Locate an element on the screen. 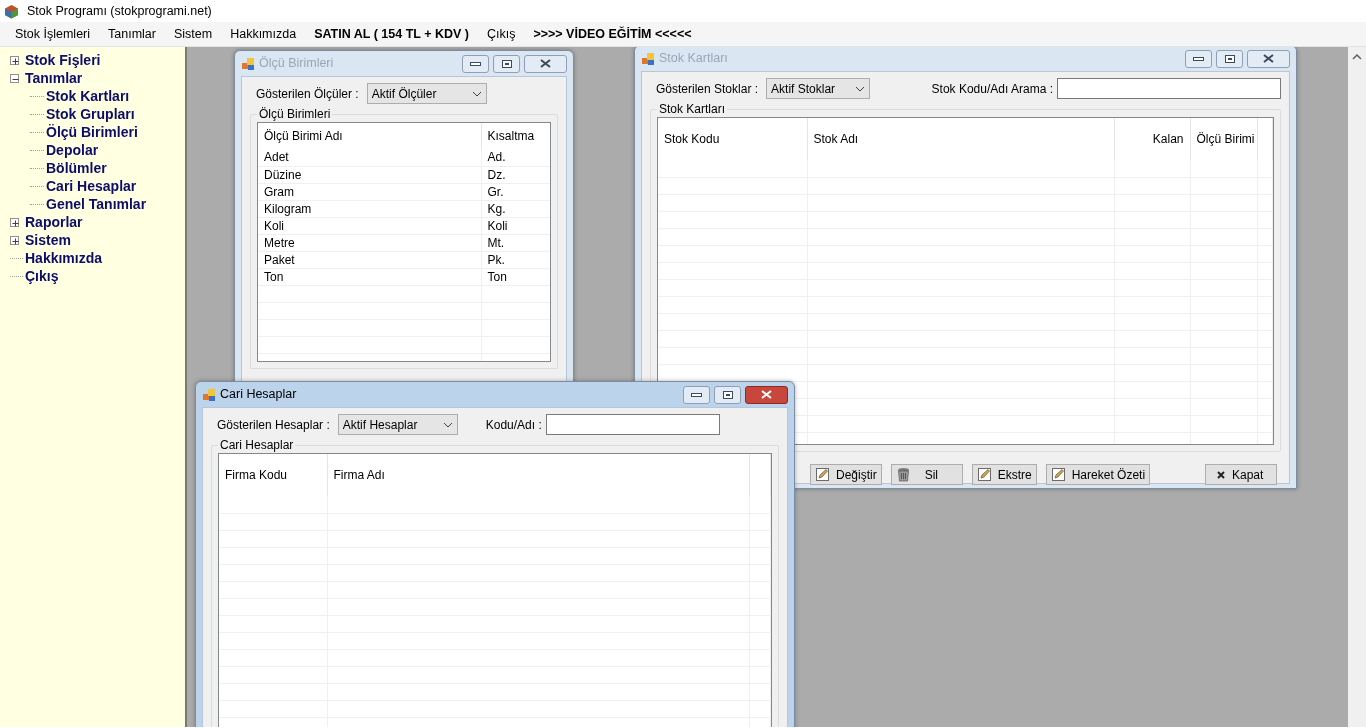 Image resolution: width=1366 pixels, height=728 pixels. table-cell: Adet is located at coordinates (276, 157).